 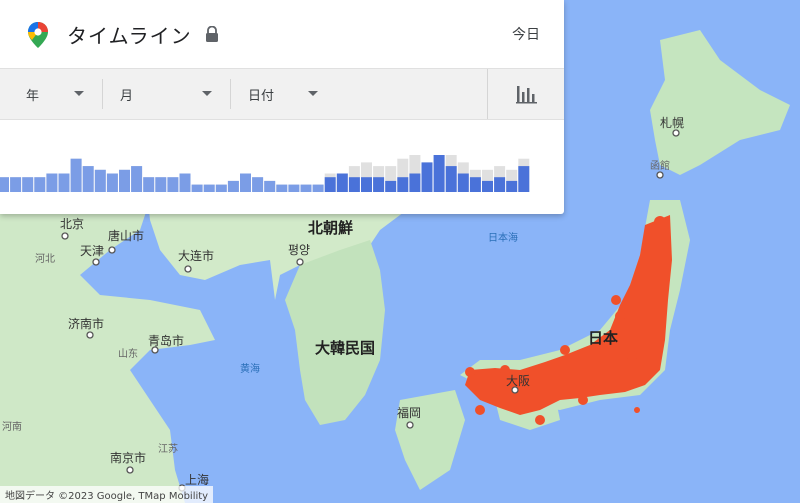 I want to click on lock-icon, so click(x=212, y=34).